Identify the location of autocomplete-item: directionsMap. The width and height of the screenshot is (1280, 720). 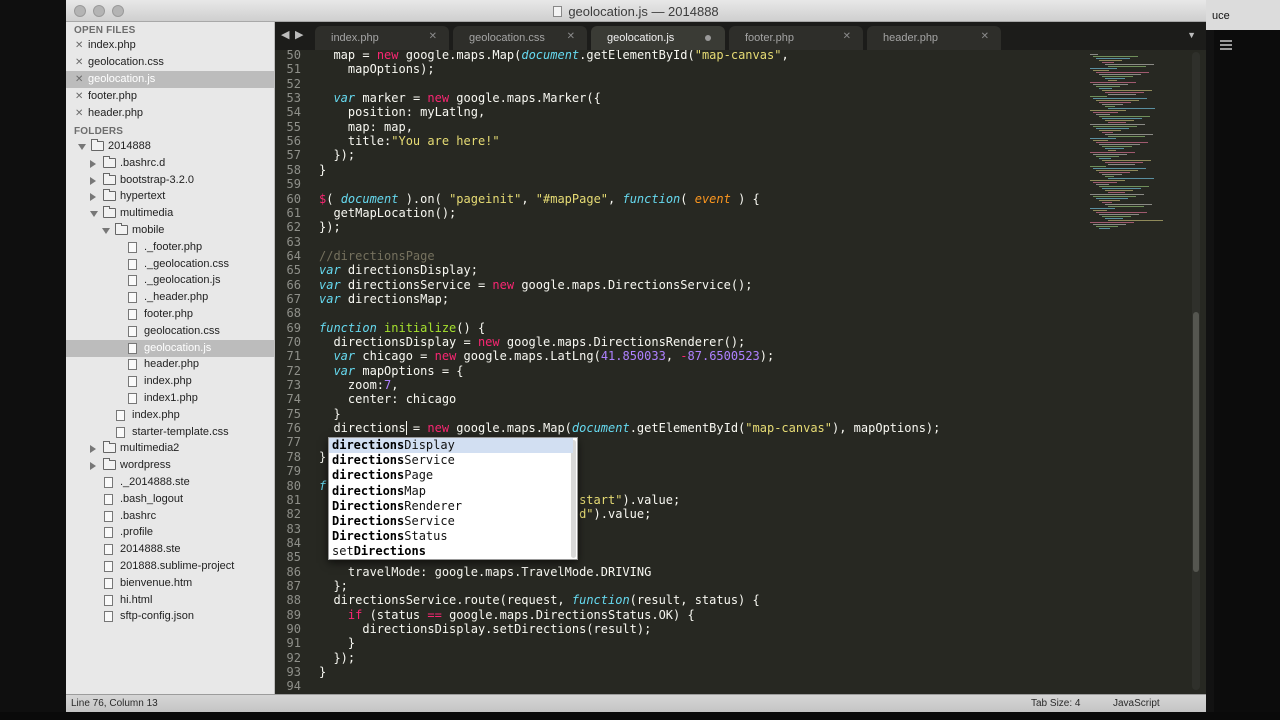
(451, 491).